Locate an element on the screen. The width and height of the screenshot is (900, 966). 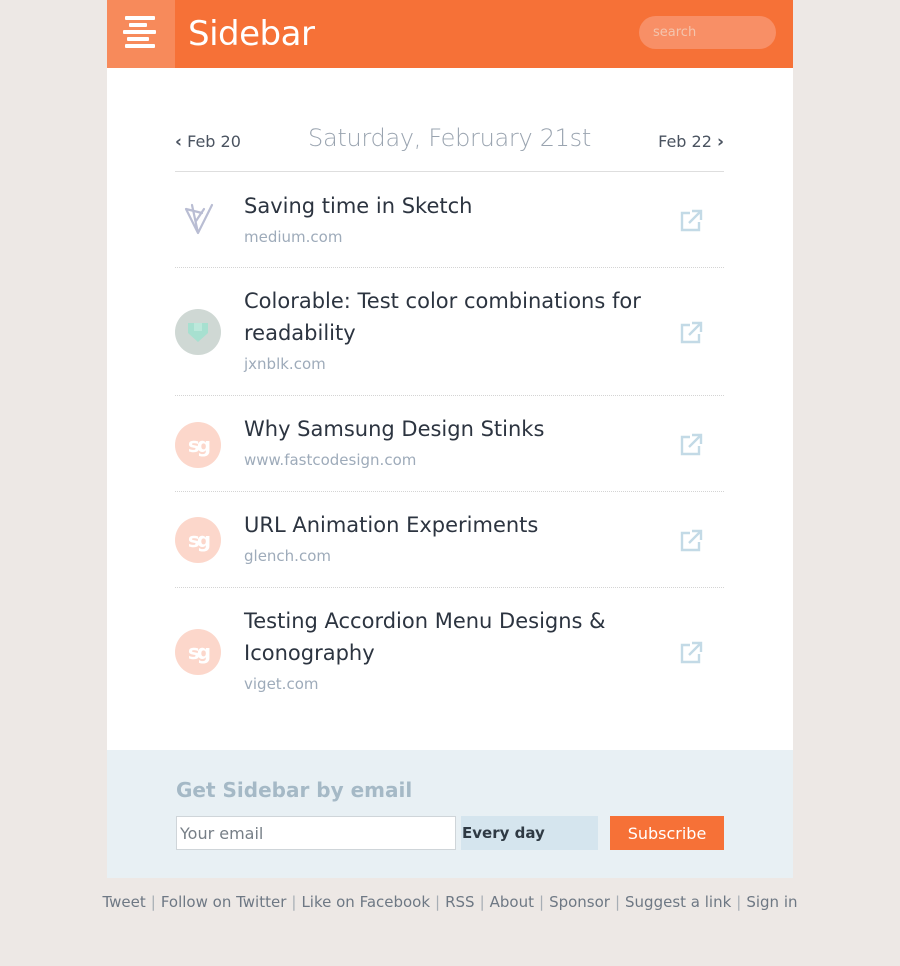
link-title: Why Samsung Design Stinks is located at coordinates (444, 429).